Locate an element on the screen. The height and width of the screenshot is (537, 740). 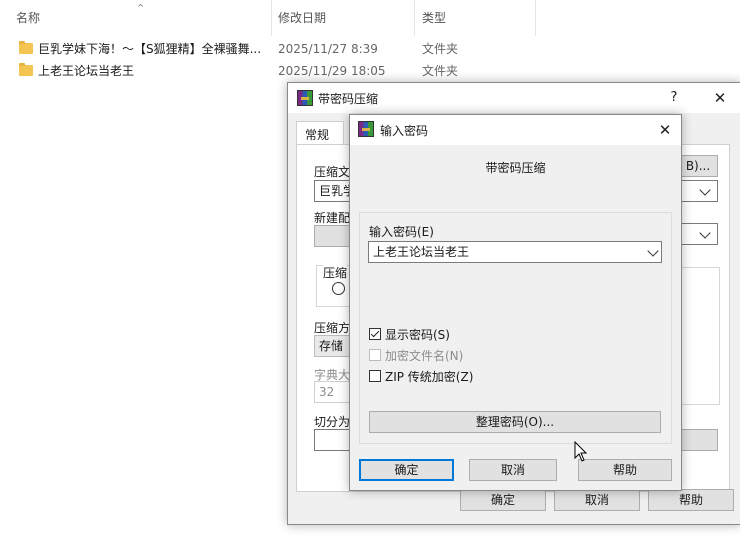
encrypt-filenames-label: 加密文件名(N) is located at coordinates (424, 356).